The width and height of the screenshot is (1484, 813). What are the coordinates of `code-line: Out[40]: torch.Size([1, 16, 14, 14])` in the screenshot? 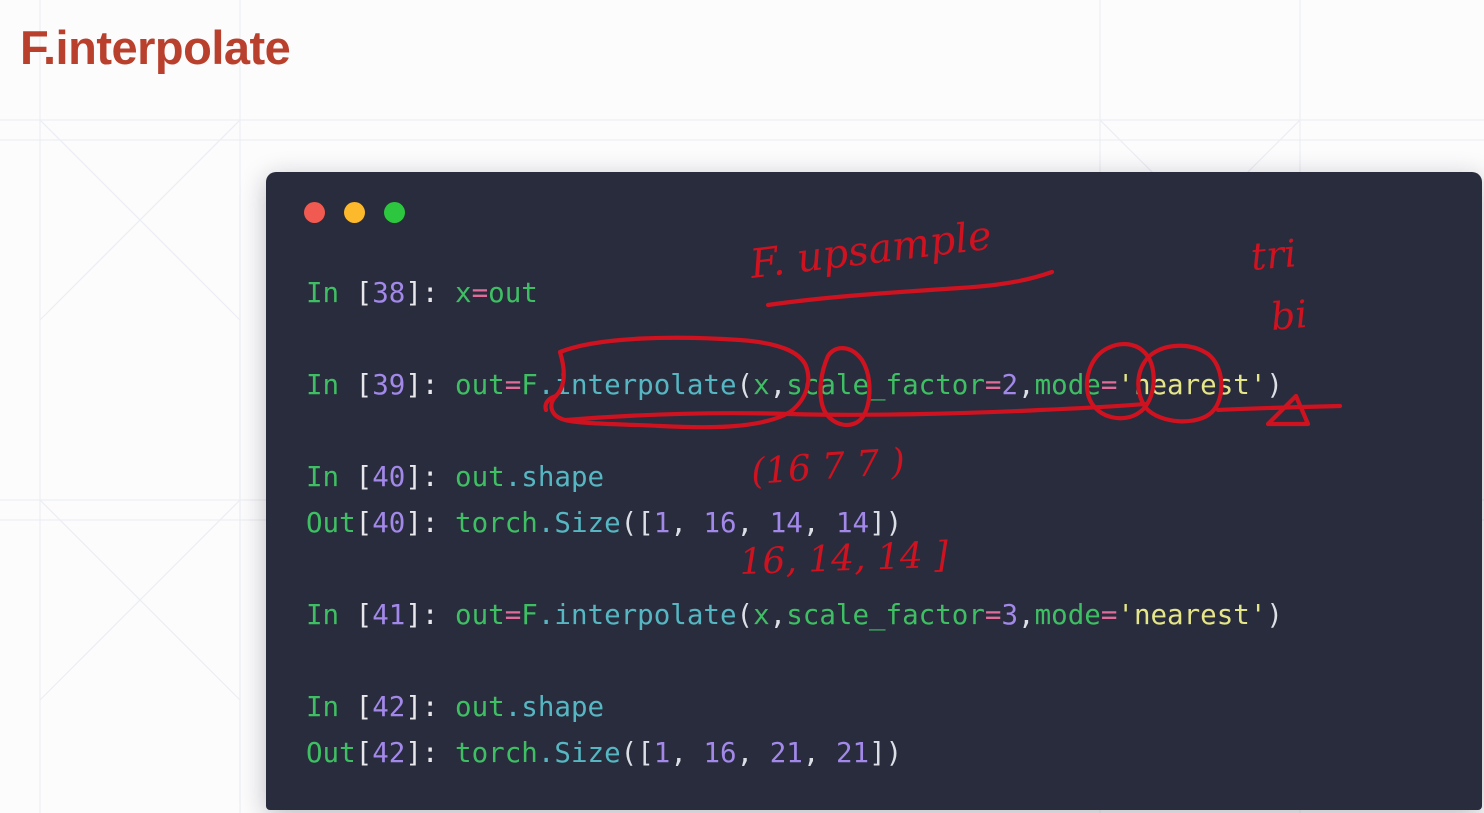 It's located at (794, 523).